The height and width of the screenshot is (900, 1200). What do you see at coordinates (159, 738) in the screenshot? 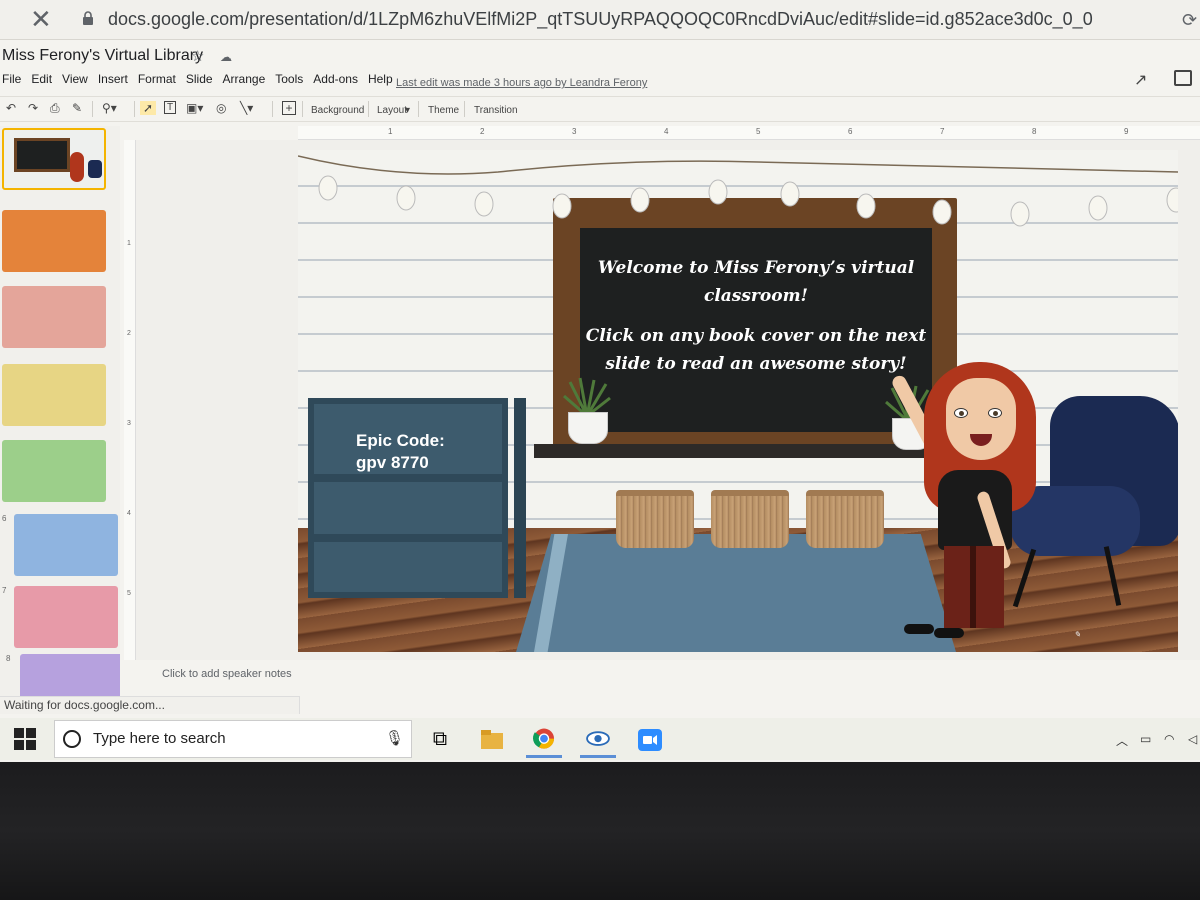
I see `taskbar-search-placeholder: Type here to search` at bounding box center [159, 738].